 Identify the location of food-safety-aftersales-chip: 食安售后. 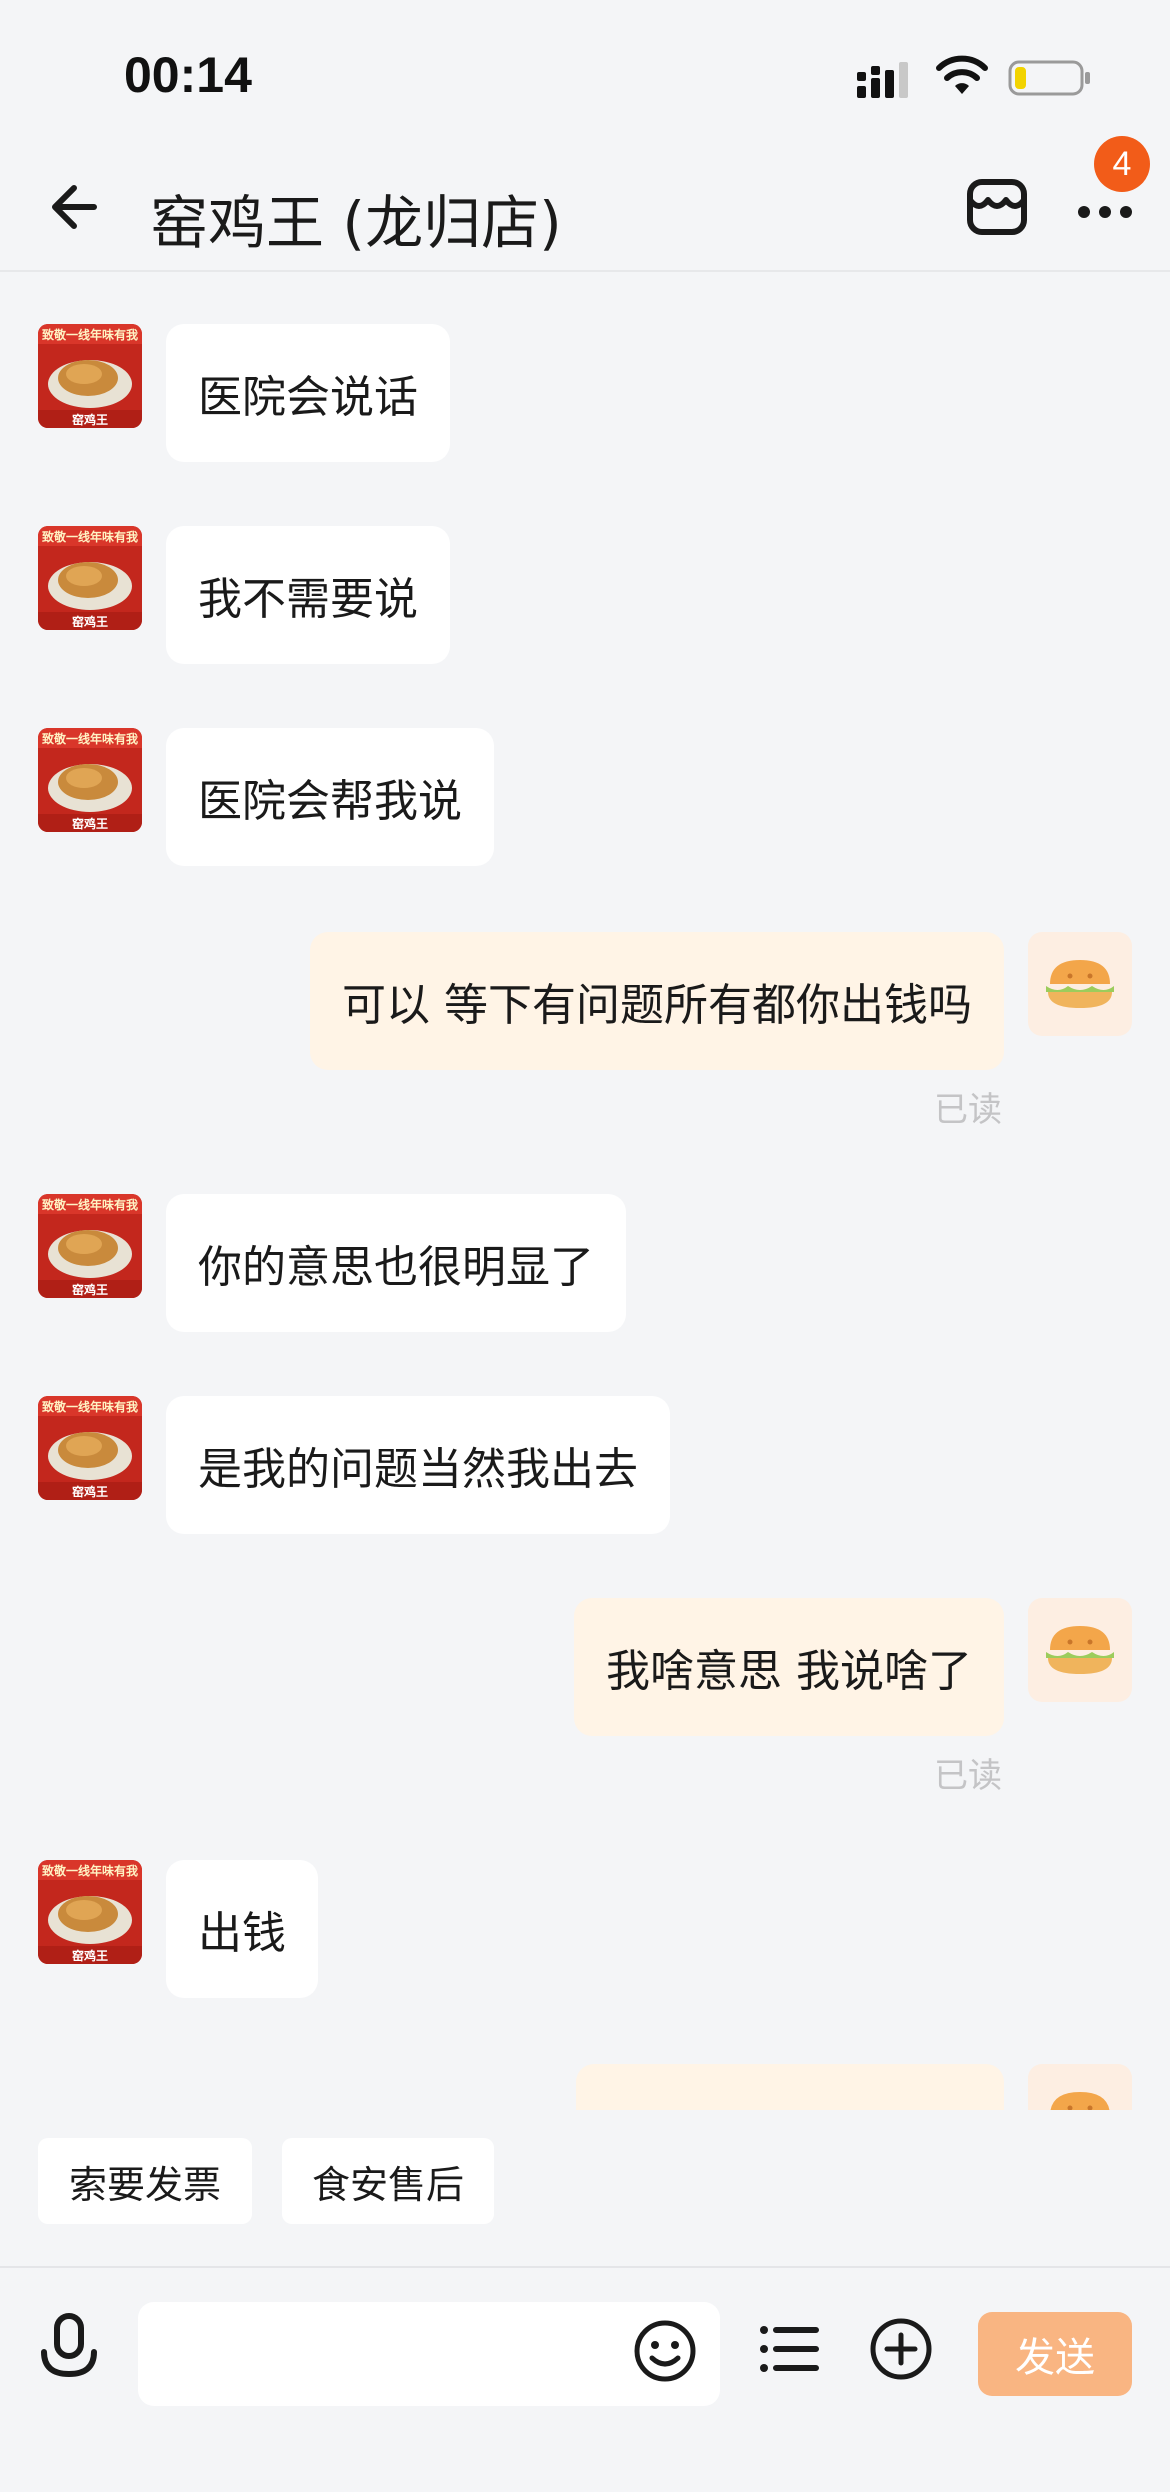
(388, 2181).